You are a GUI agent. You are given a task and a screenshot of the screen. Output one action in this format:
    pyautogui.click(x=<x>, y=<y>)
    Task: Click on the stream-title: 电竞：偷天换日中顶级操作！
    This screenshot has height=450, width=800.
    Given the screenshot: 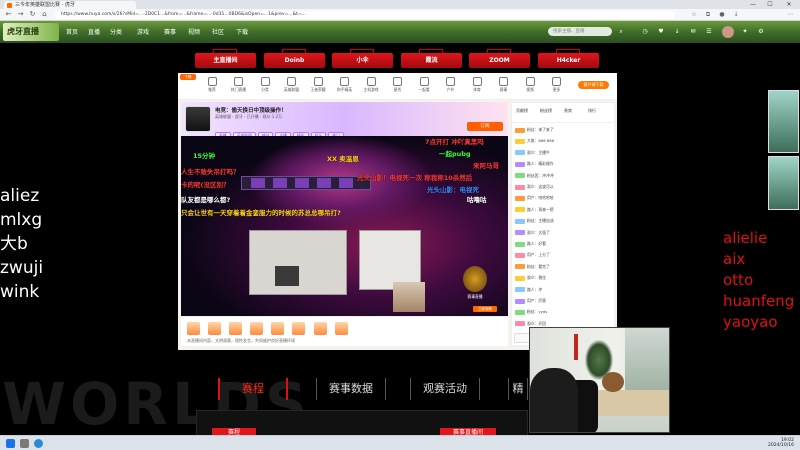 What is the action you would take?
    pyautogui.click(x=251, y=111)
    